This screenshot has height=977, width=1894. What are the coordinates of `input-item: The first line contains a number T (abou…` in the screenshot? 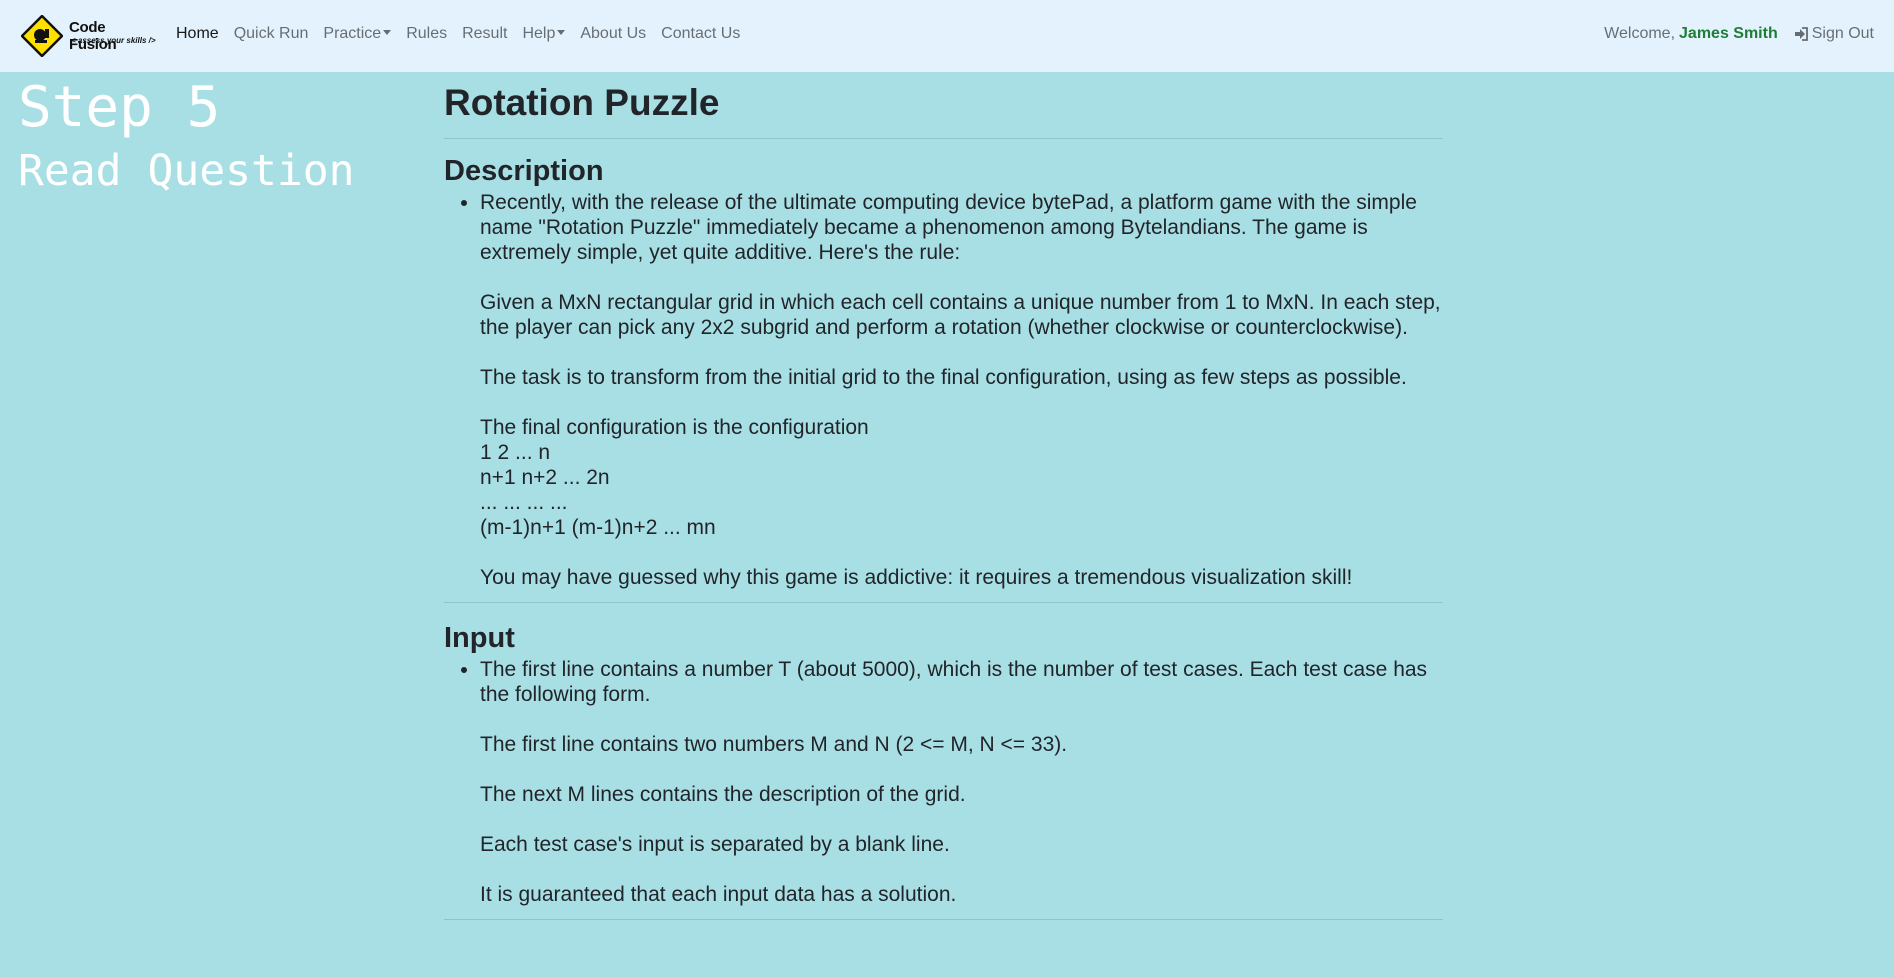 It's located at (961, 782).